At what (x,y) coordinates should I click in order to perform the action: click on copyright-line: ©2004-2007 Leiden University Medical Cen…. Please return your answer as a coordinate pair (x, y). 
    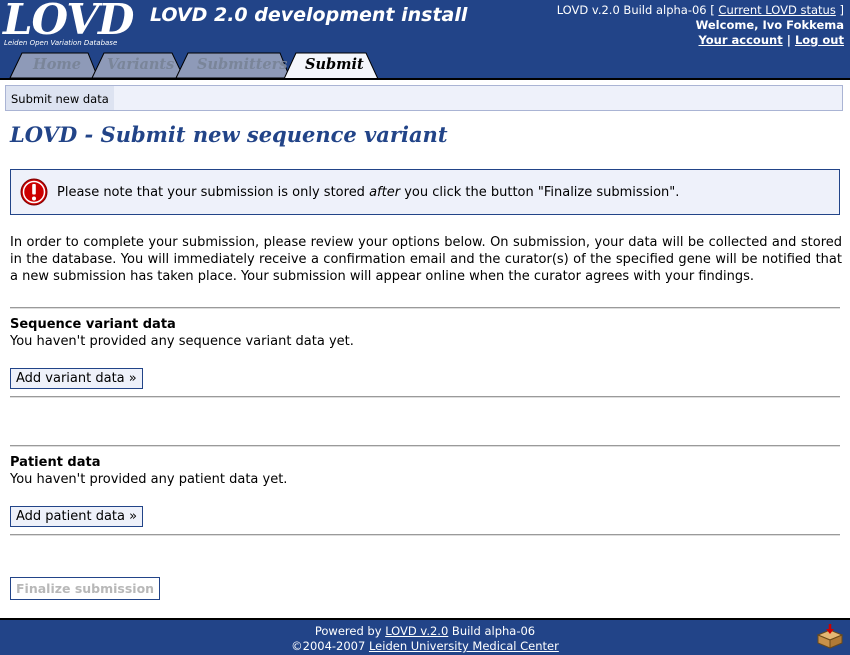
    Looking at the image, I should click on (425, 646).